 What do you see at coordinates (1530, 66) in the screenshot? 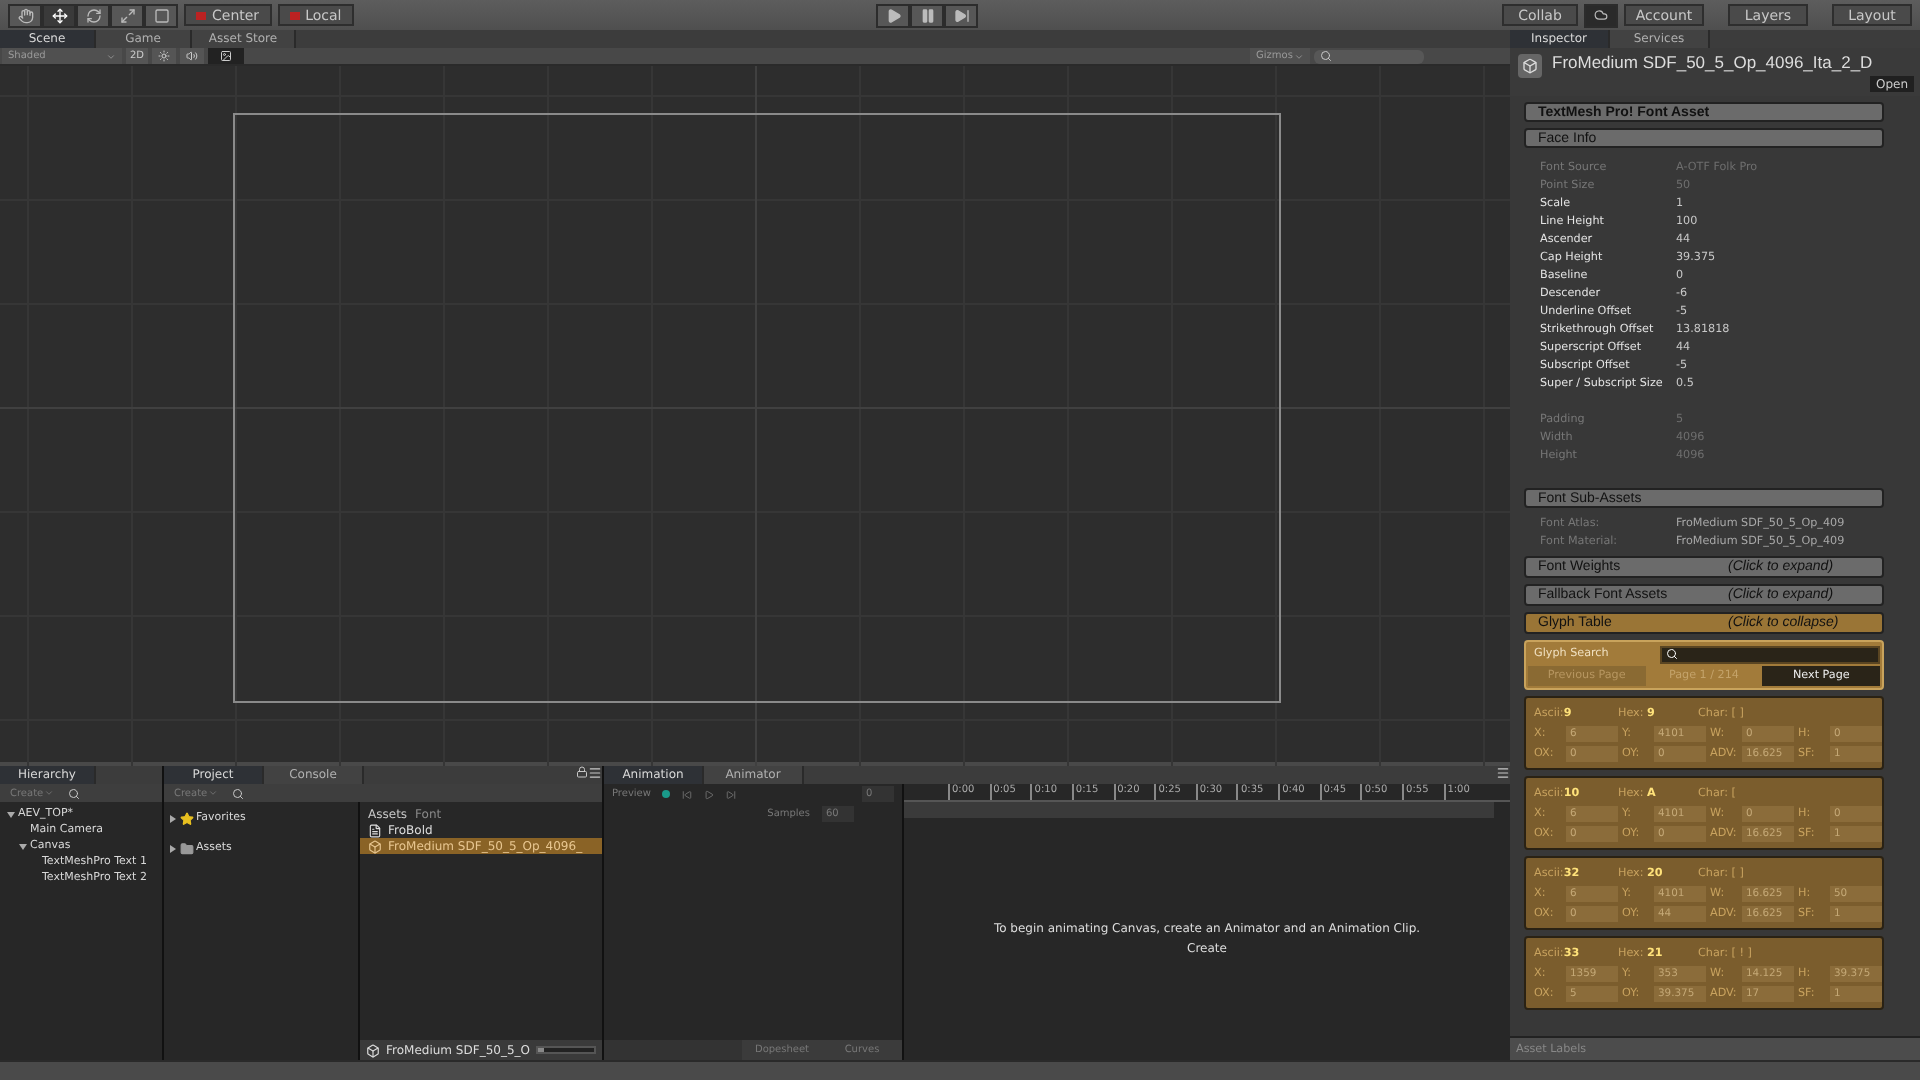
I see `asset-icon` at bounding box center [1530, 66].